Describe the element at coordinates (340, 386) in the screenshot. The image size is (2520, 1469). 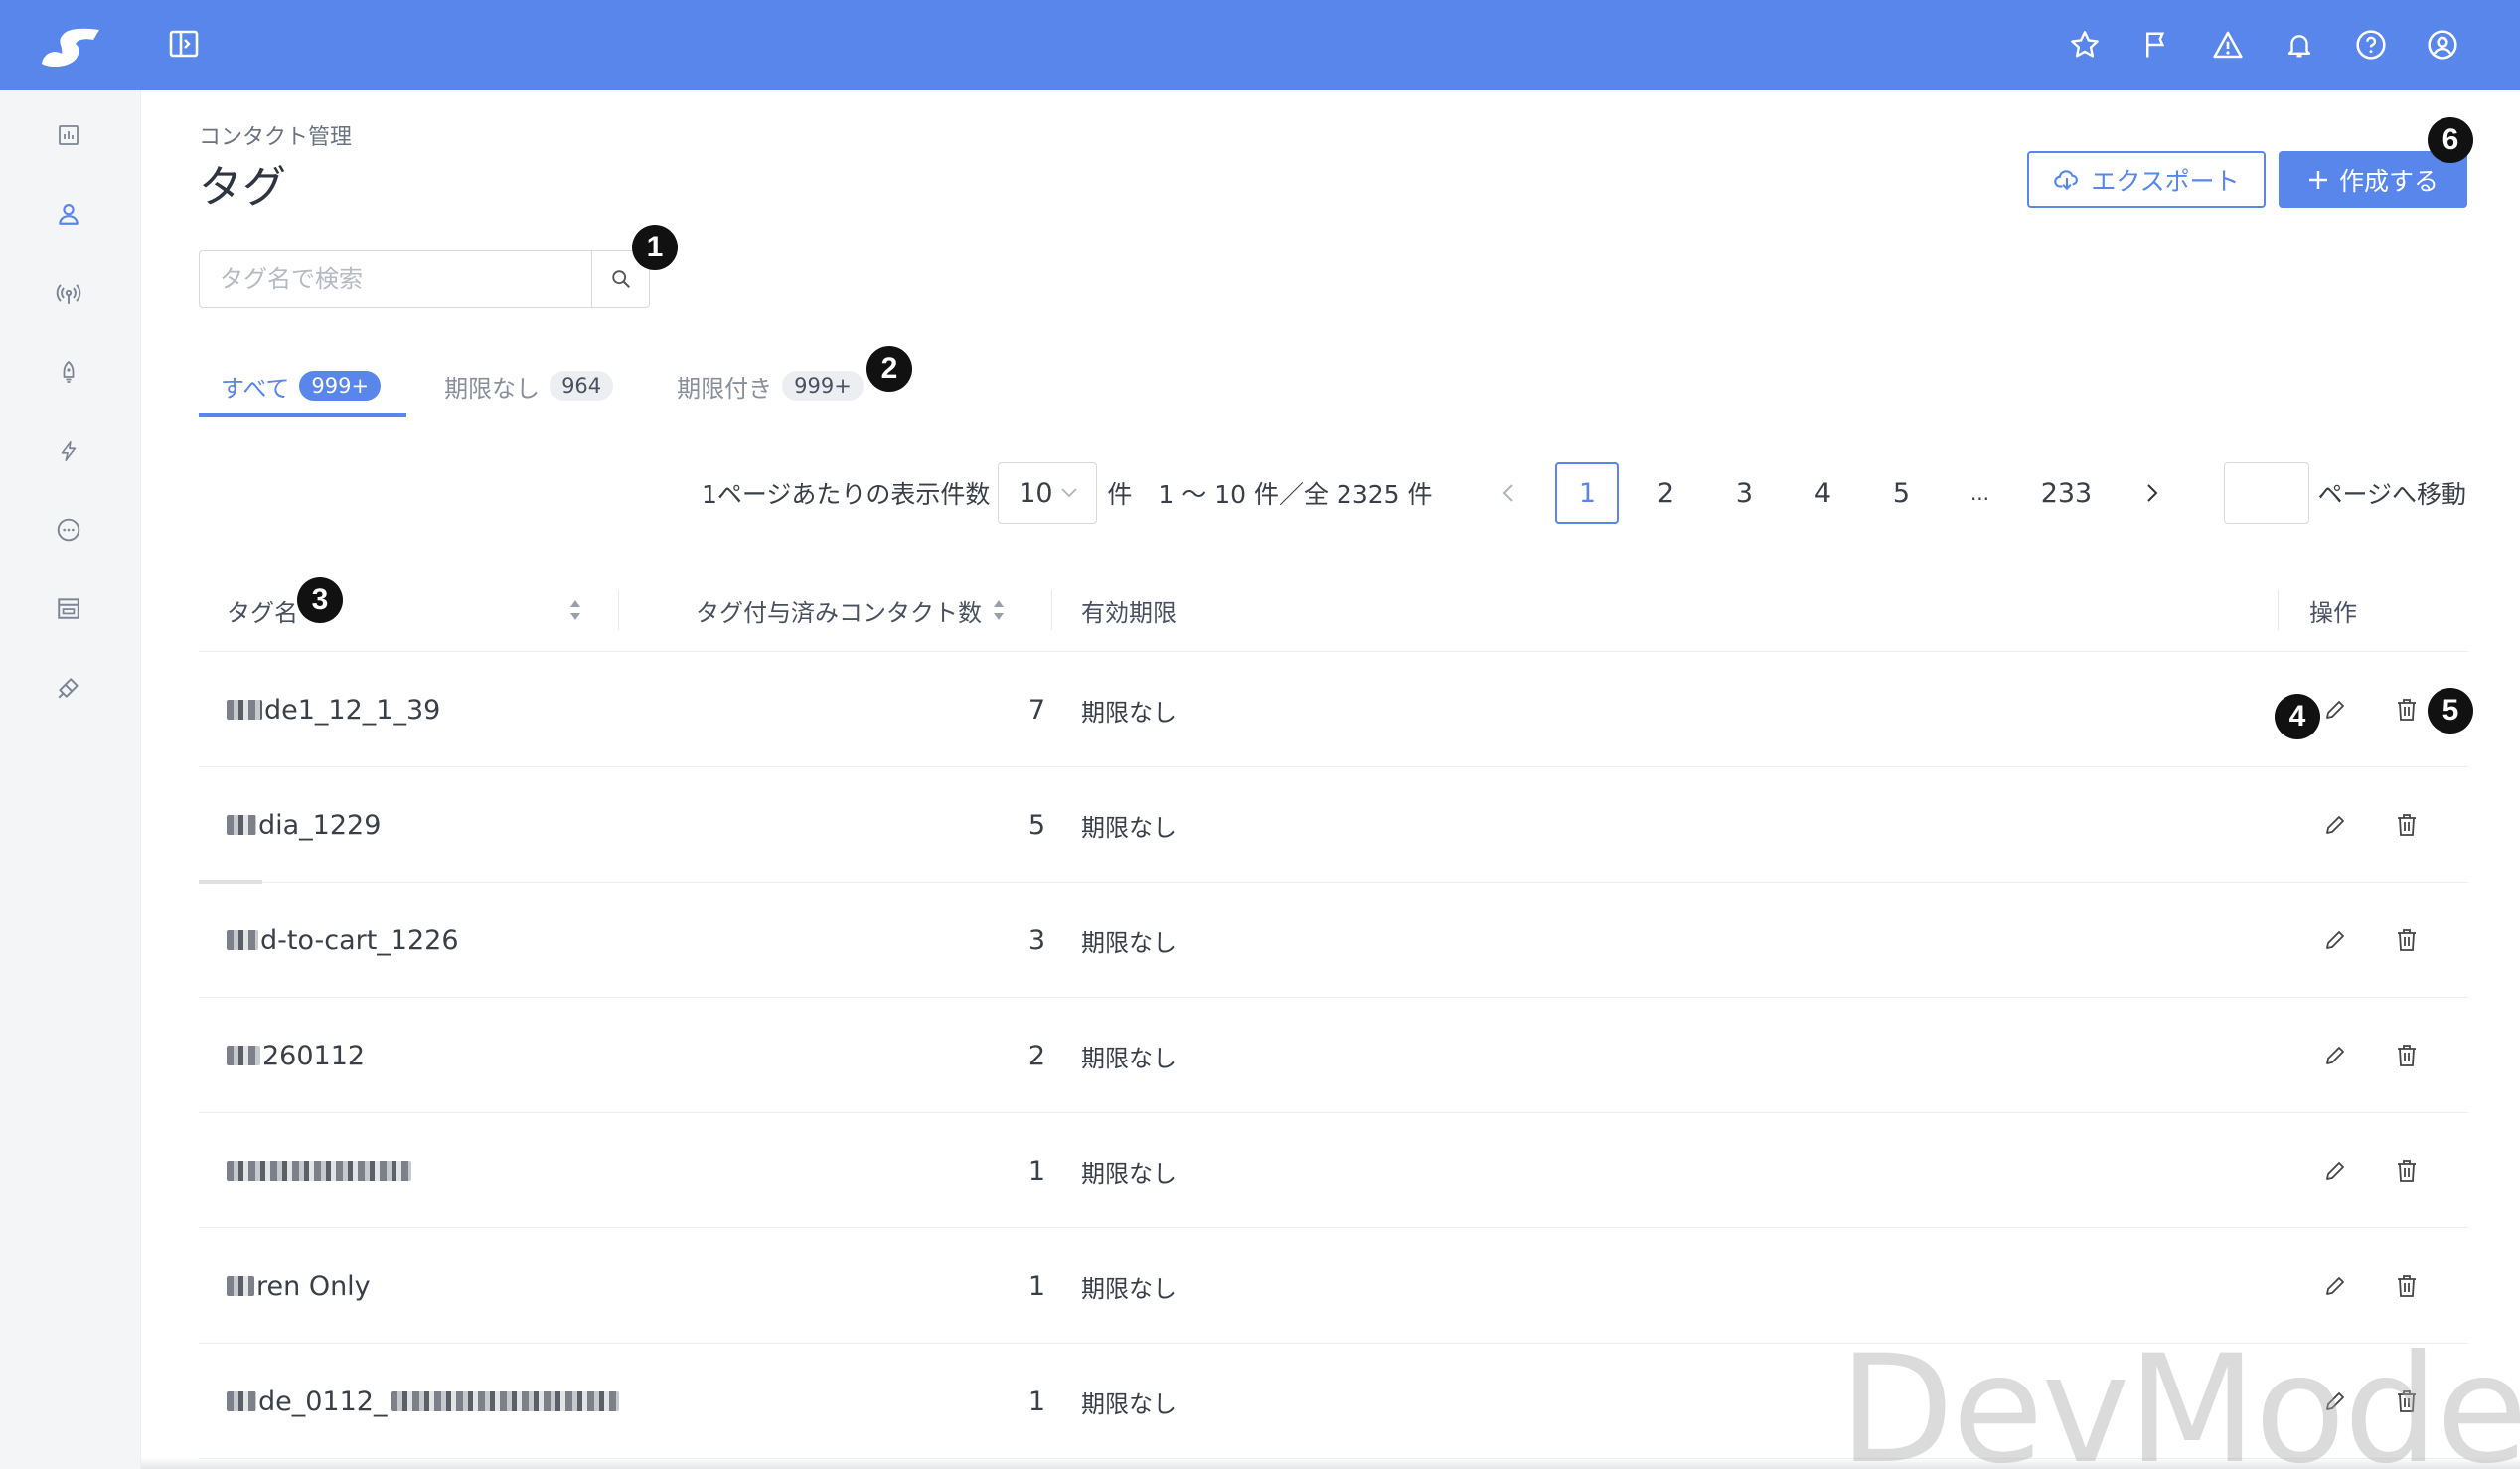
I see `tab-count: 999+` at that location.